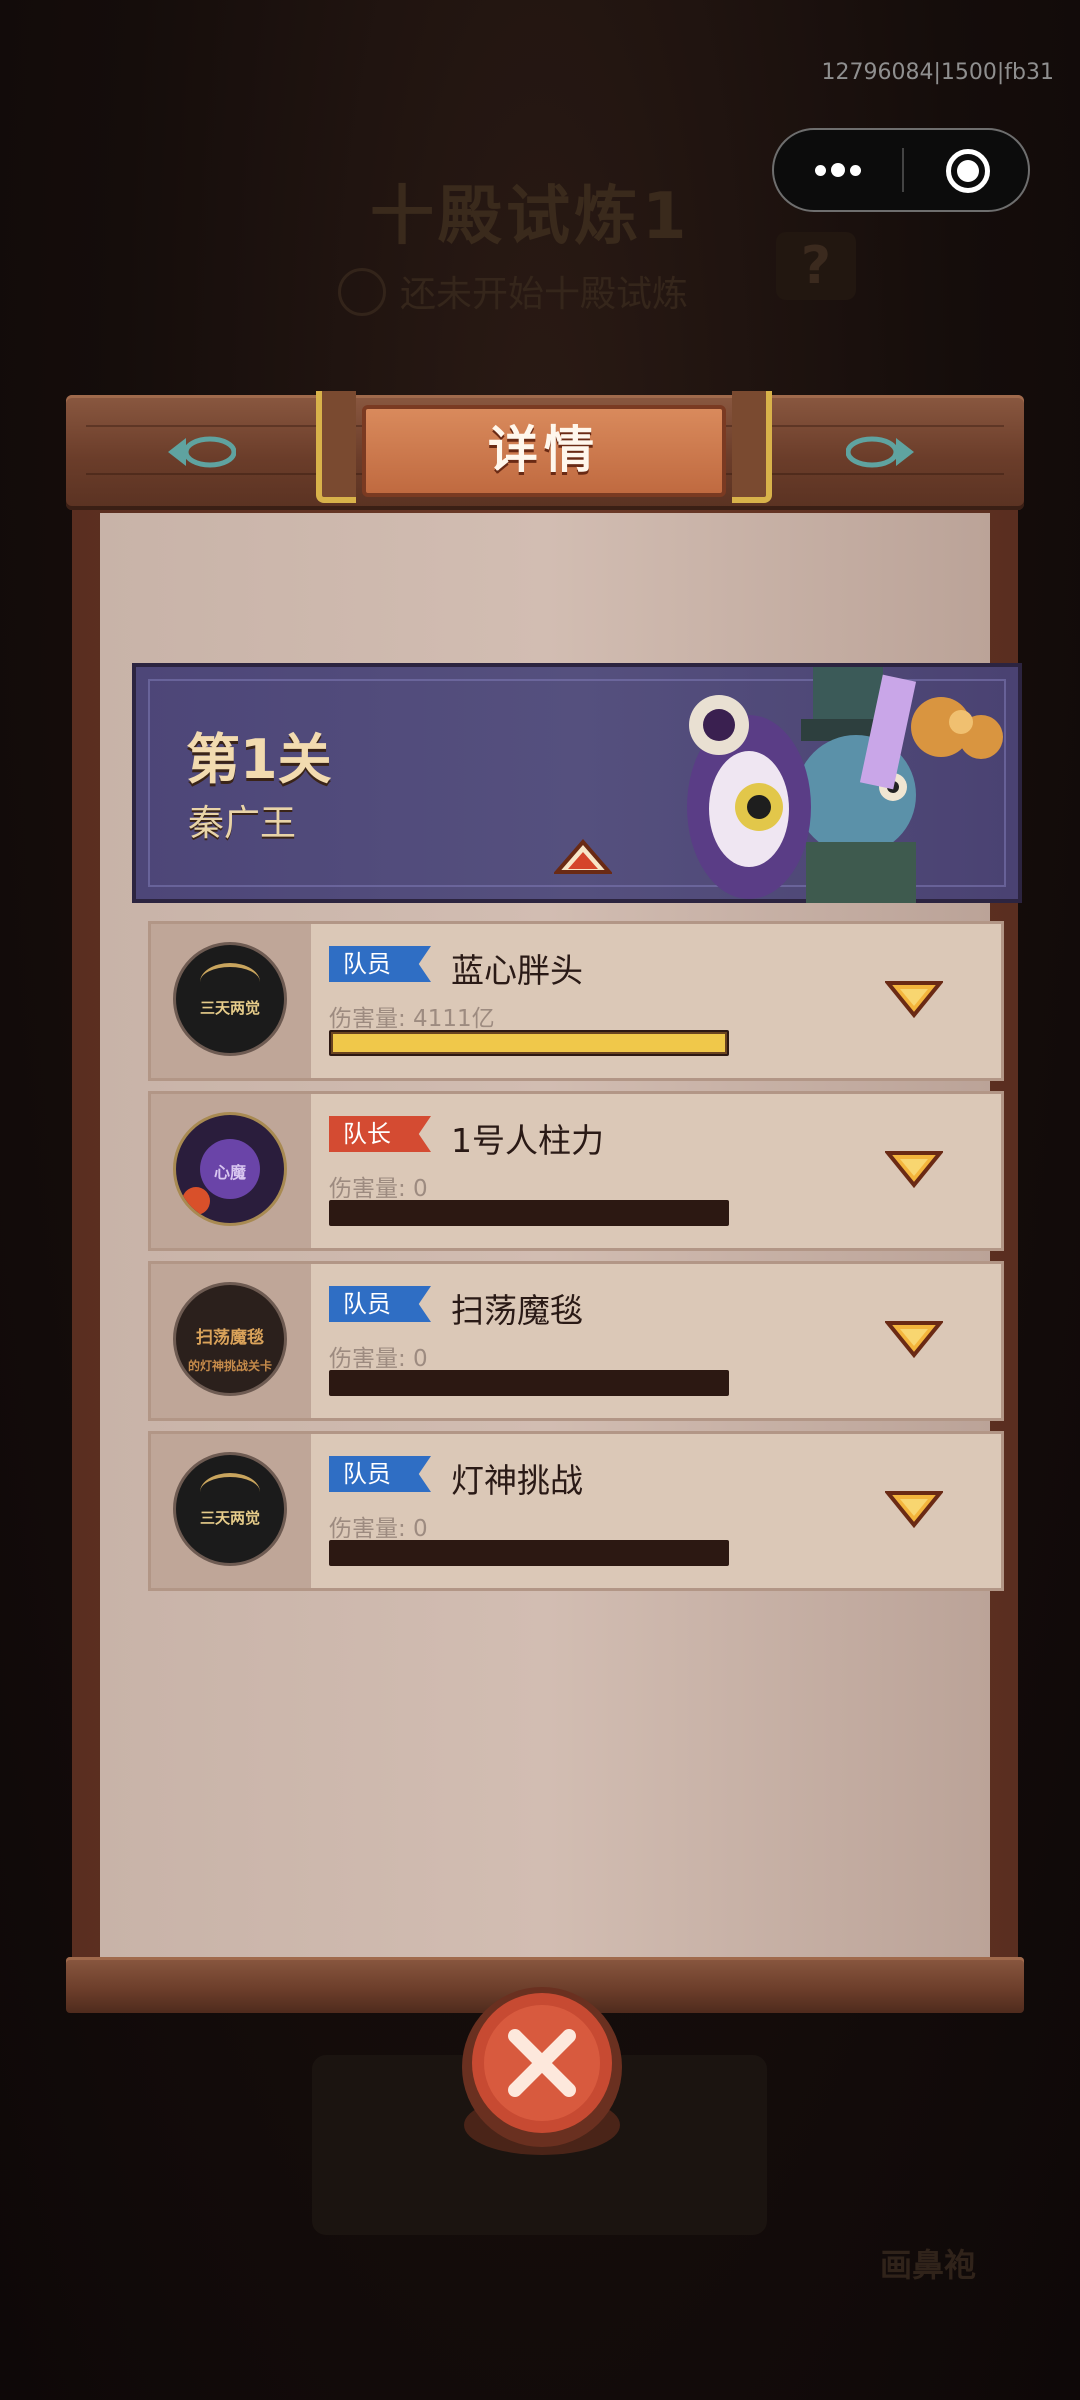 This screenshot has height=2400, width=1080. Describe the element at coordinates (816, 266) in the screenshot. I see `help-button: ?` at that location.